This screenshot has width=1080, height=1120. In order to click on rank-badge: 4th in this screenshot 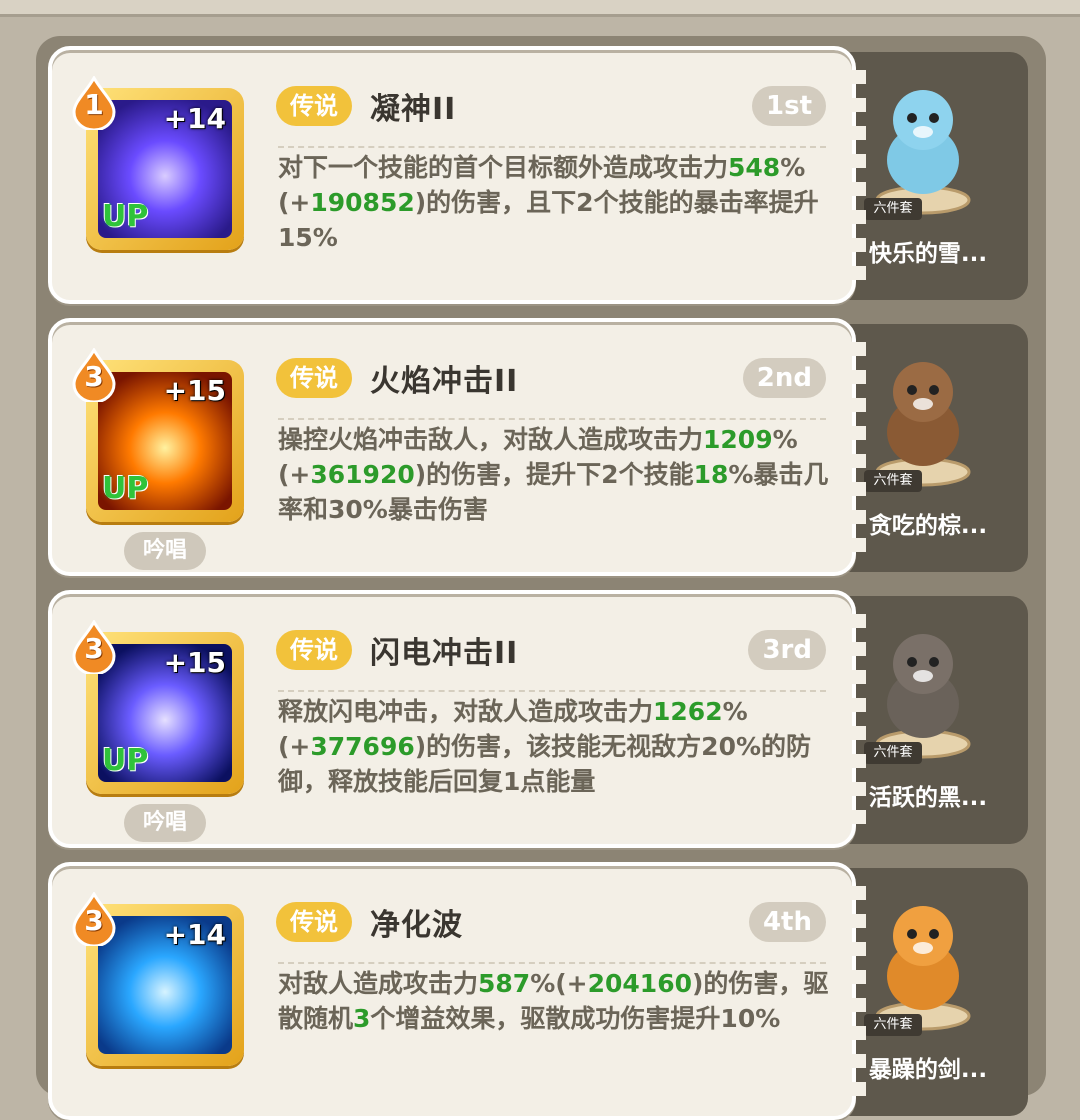, I will do `click(787, 922)`.